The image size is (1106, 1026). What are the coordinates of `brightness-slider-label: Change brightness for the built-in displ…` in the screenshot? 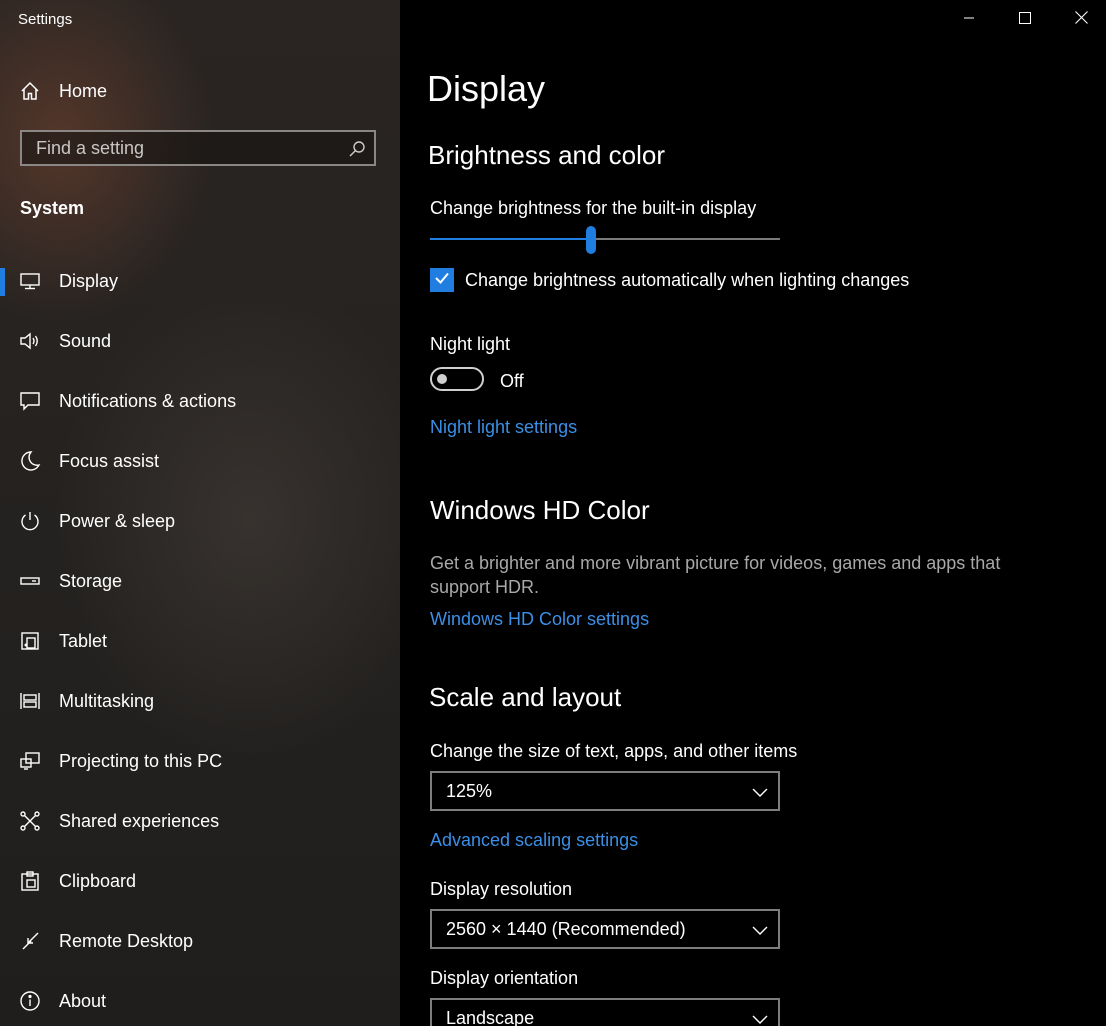 It's located at (593, 208).